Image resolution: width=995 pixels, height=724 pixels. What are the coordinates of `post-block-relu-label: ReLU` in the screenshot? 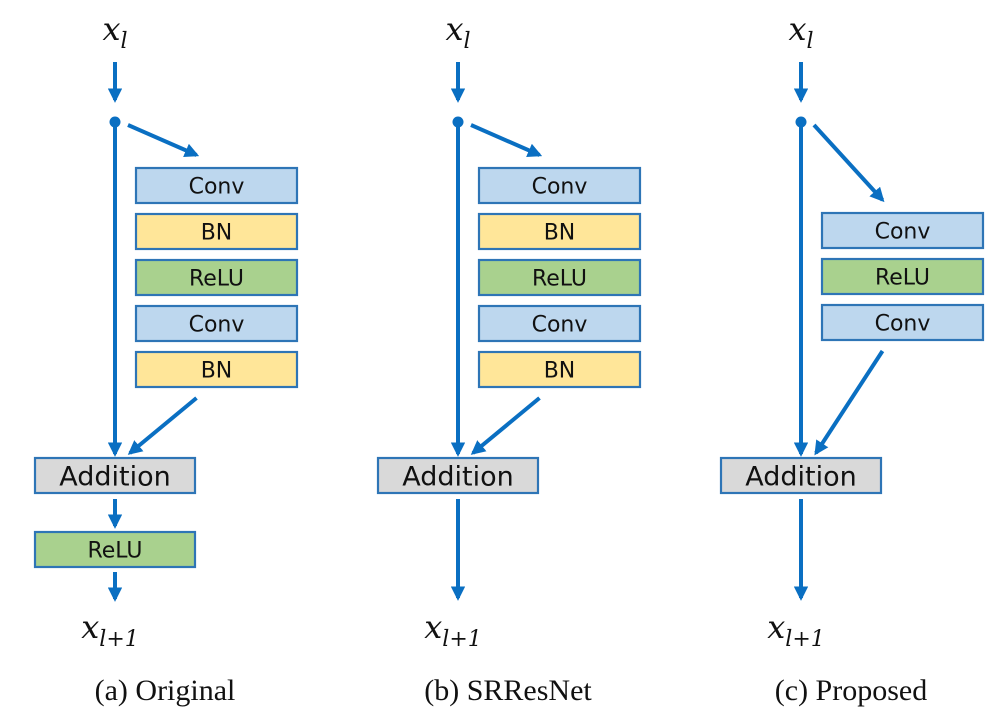 It's located at (114, 551).